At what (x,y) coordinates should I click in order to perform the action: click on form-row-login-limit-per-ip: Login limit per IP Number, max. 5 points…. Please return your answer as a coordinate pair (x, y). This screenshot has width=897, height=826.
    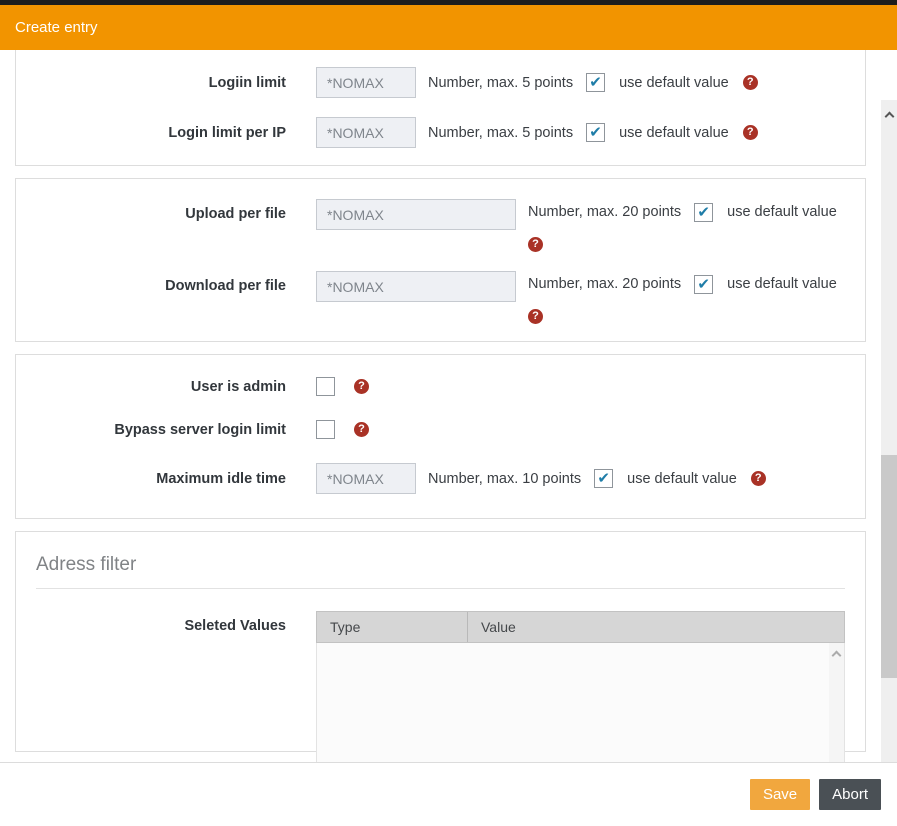
    Looking at the image, I should click on (440, 132).